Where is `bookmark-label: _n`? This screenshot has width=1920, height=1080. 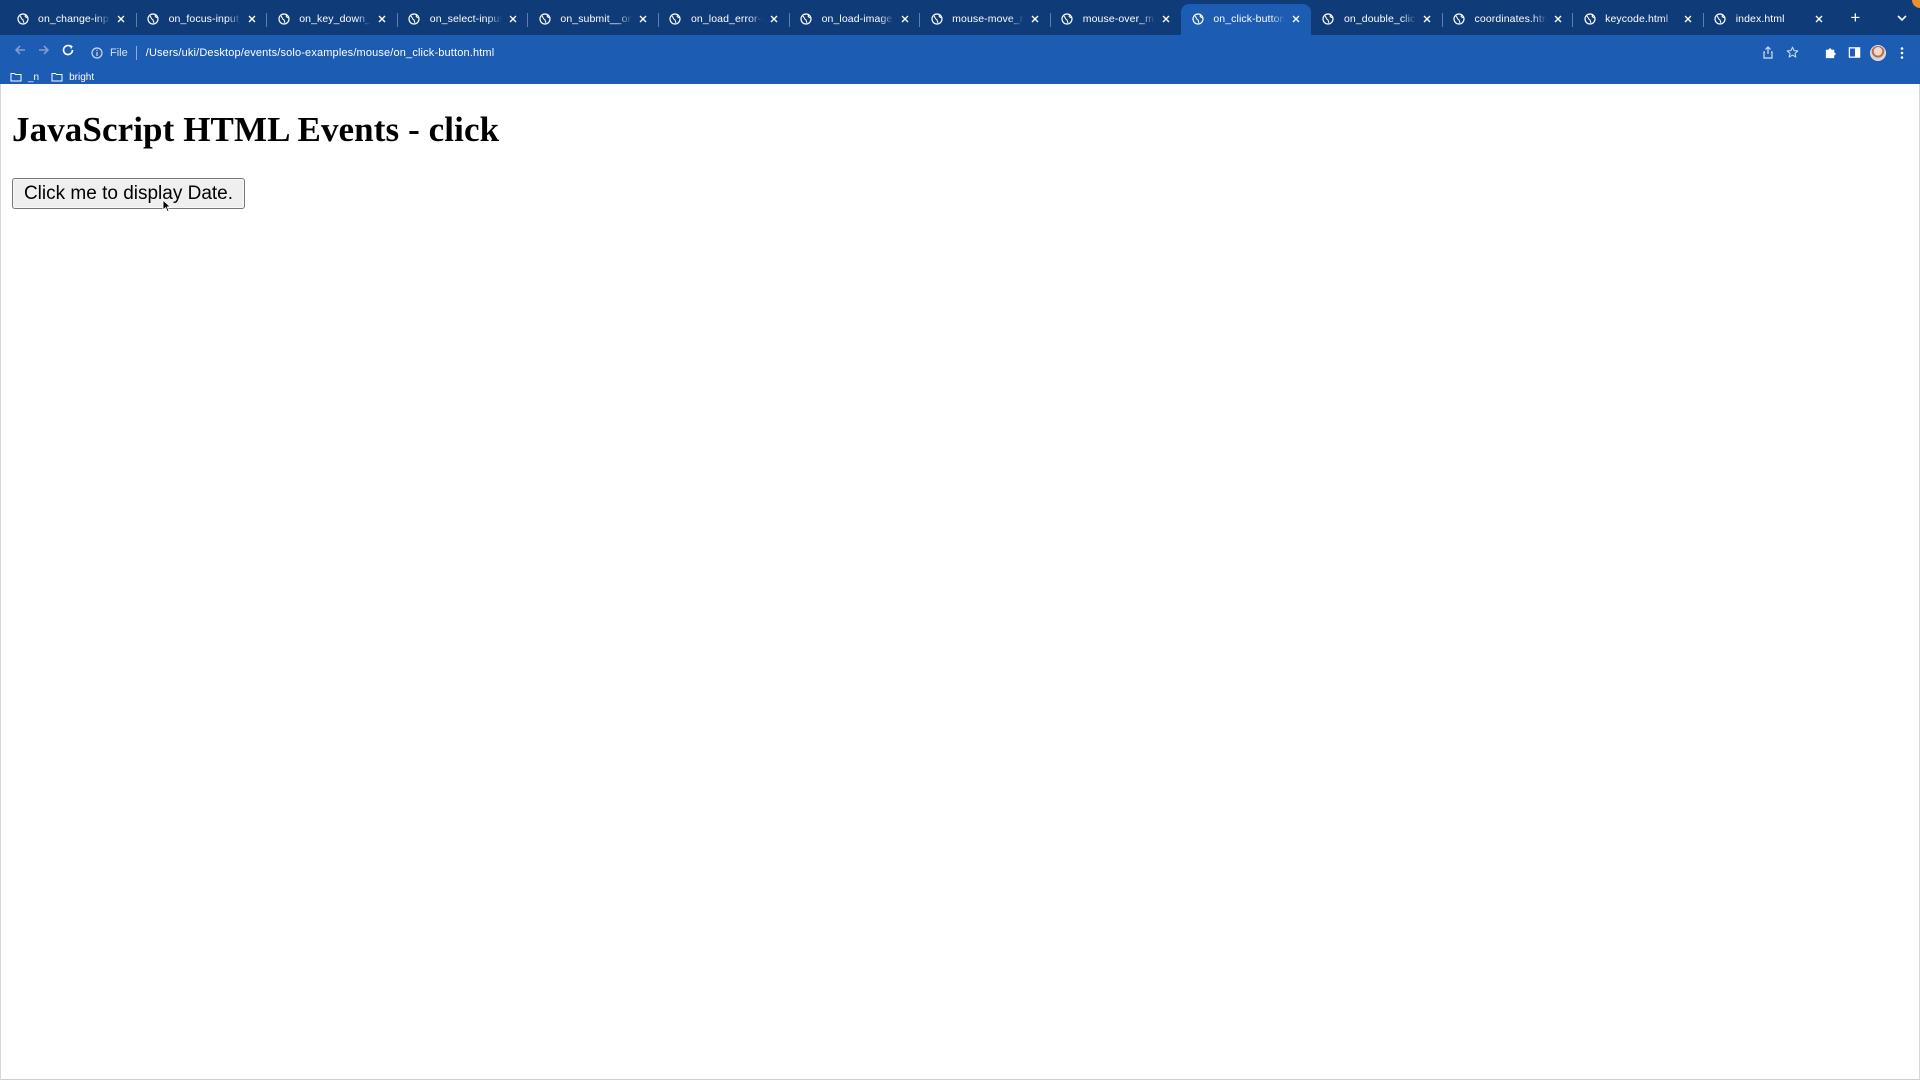 bookmark-label: _n is located at coordinates (34, 77).